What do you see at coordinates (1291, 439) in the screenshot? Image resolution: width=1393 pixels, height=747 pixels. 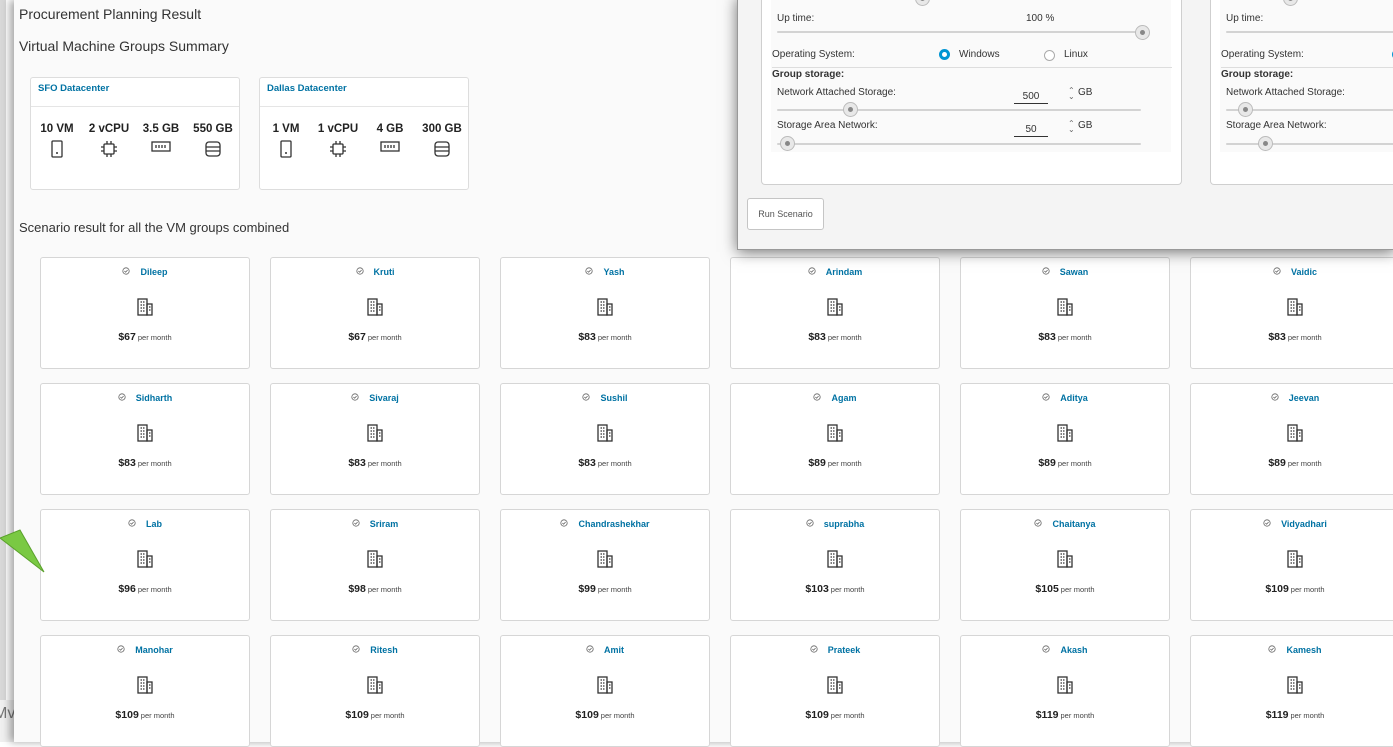 I see `scenario-result-card: Jeevan $89 per month` at bounding box center [1291, 439].